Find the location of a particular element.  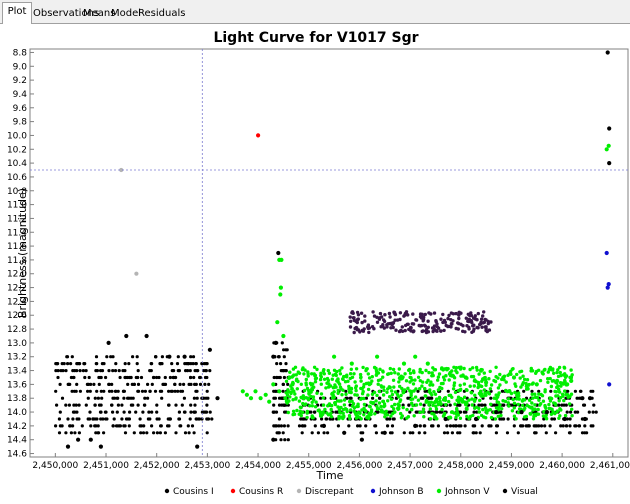

tab-residuals: Residuals is located at coordinates (161, 14).